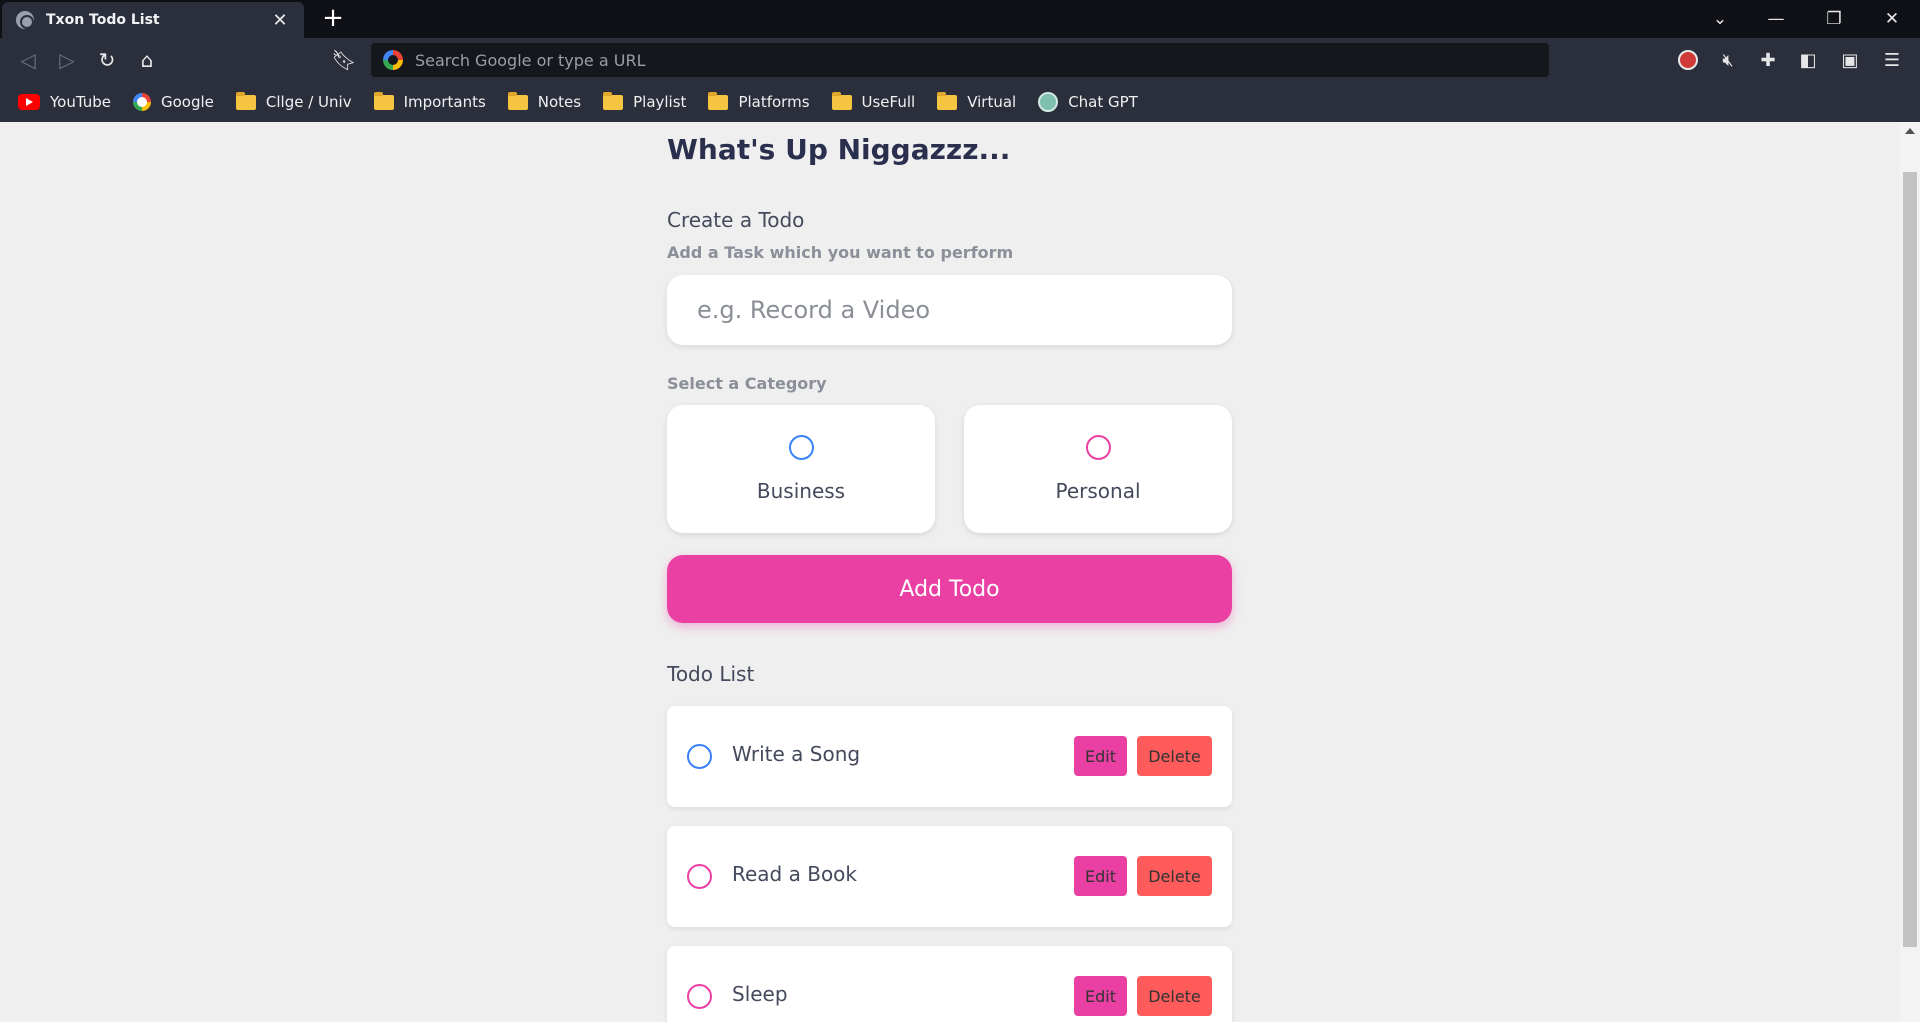 Image resolution: width=1920 pixels, height=1022 pixels. What do you see at coordinates (1098, 469) in the screenshot?
I see `category-personal-card: Personal` at bounding box center [1098, 469].